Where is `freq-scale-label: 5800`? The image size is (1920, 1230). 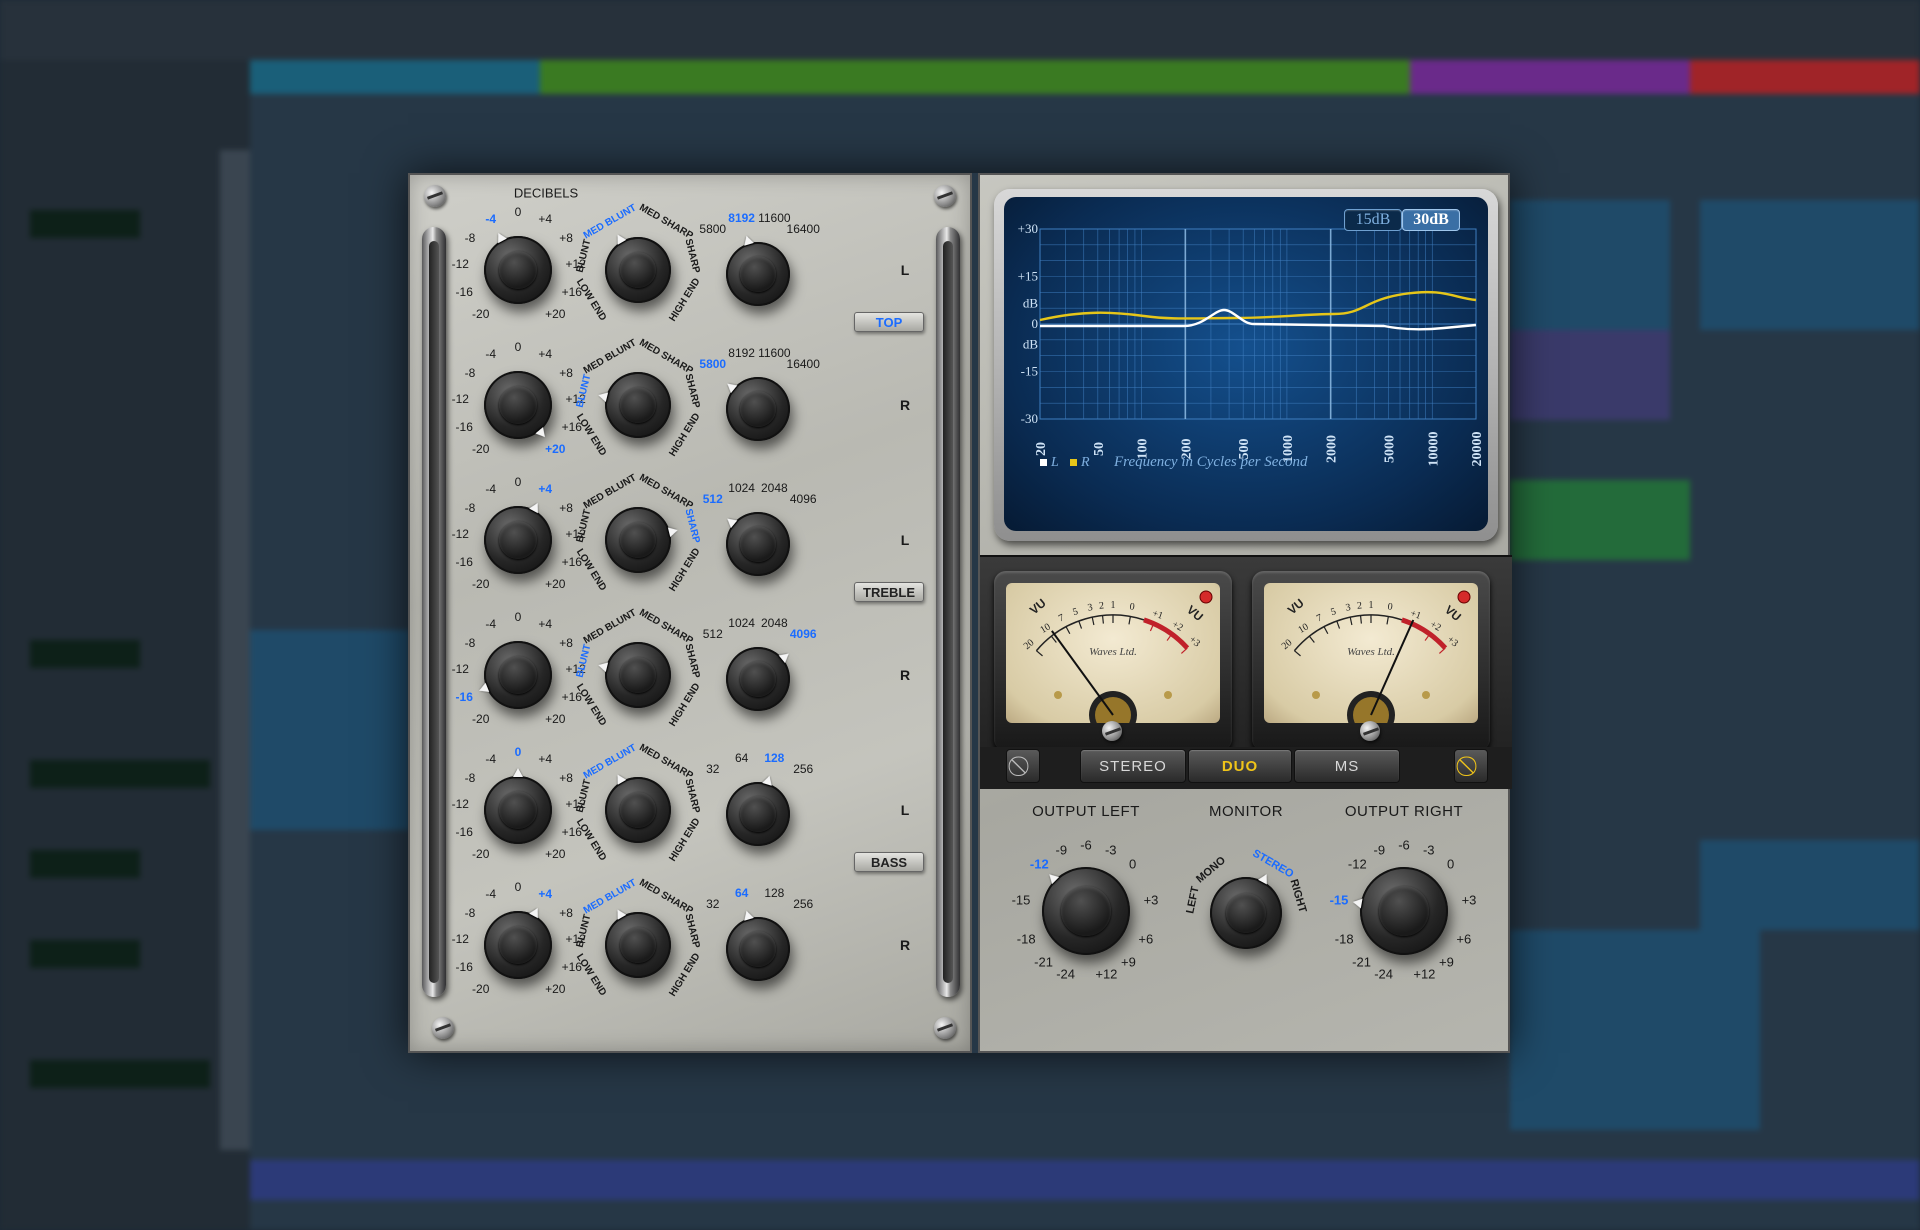
freq-scale-label: 5800 is located at coordinates (713, 364).